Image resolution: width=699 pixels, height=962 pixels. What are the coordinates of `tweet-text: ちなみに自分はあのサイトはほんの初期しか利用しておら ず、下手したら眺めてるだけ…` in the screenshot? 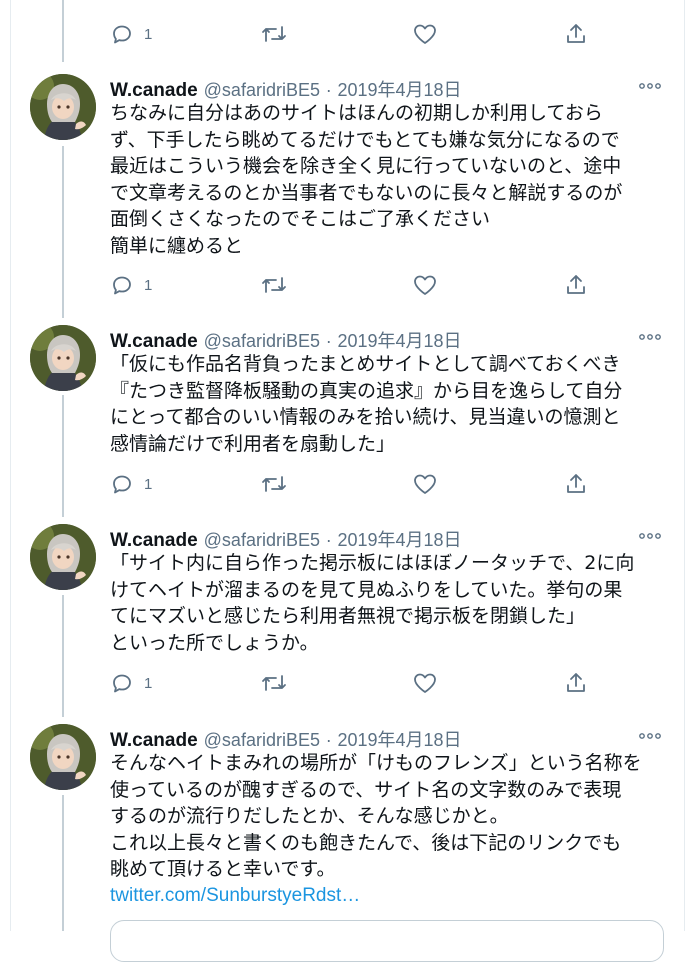 It's located at (366, 179).